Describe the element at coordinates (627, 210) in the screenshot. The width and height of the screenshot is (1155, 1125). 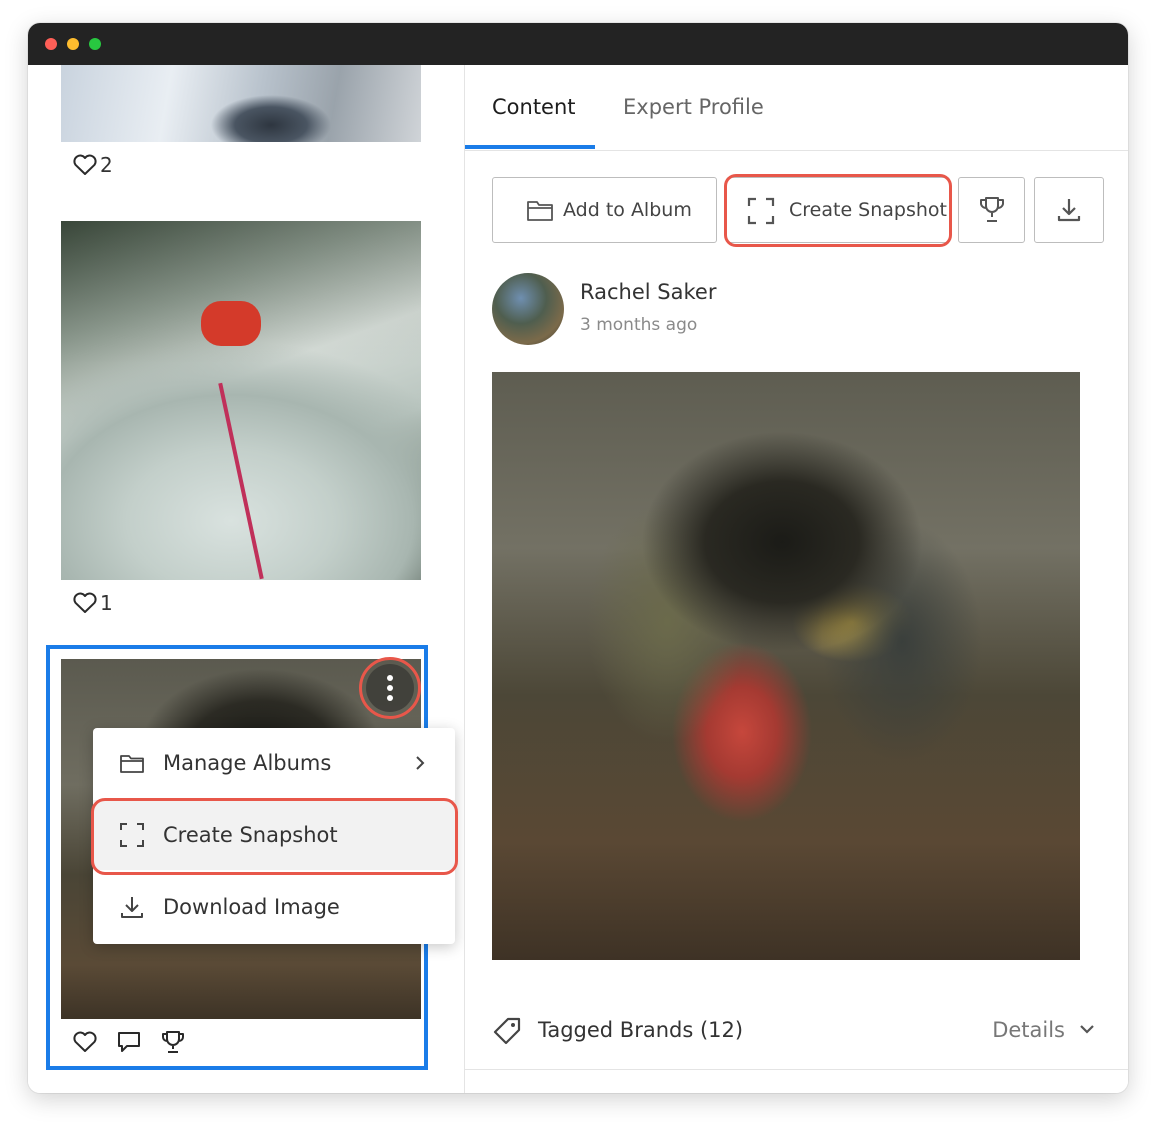
I see `add-to-album-label: Add to Album` at that location.